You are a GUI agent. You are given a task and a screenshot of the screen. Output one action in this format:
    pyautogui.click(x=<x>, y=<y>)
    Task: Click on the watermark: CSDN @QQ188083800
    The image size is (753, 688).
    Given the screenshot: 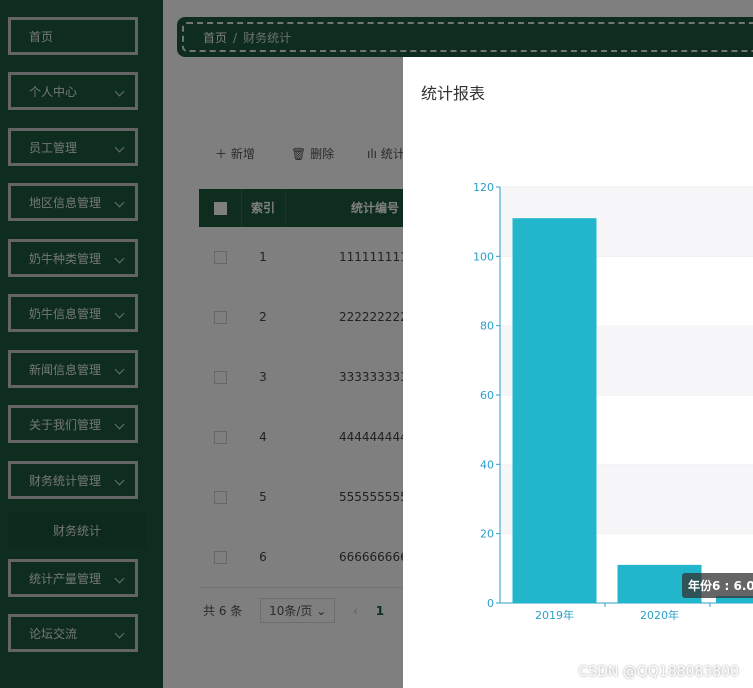 What is the action you would take?
    pyautogui.click(x=658, y=672)
    